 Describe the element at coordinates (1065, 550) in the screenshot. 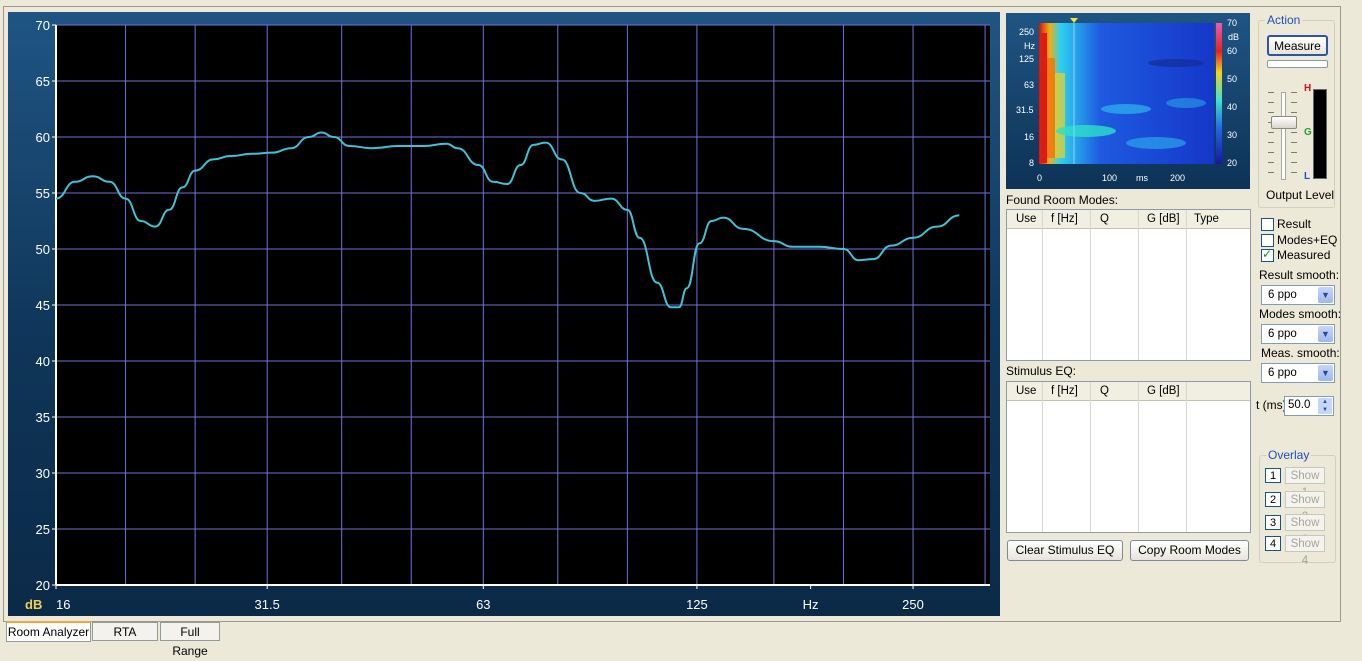

I see `clear-stimulus-eq-button: Clear Stimulus EQ` at that location.